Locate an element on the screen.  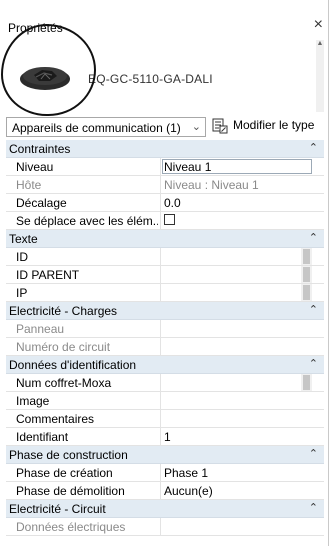
property-name: IP is located at coordinates (22, 293).